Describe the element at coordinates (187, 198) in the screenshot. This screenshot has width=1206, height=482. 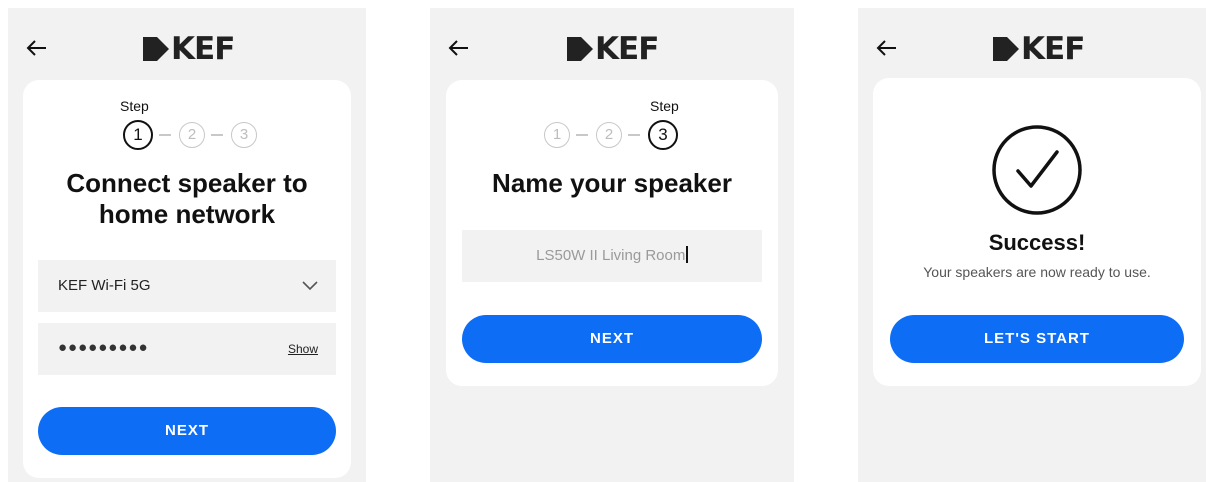
I see `page-title: Connect speaker to home network` at that location.